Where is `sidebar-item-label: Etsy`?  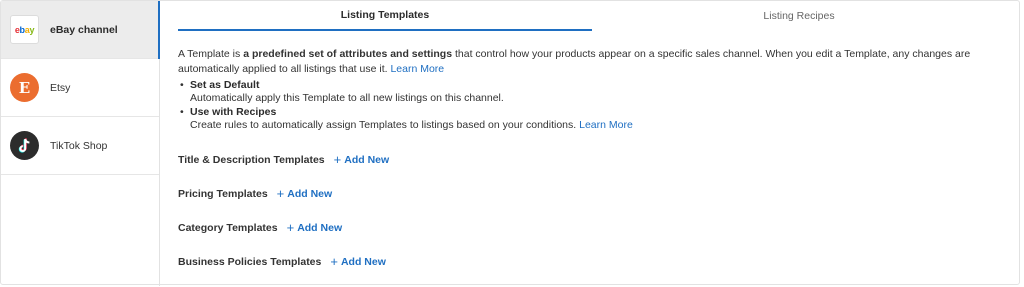
sidebar-item-label: Etsy is located at coordinates (60, 87).